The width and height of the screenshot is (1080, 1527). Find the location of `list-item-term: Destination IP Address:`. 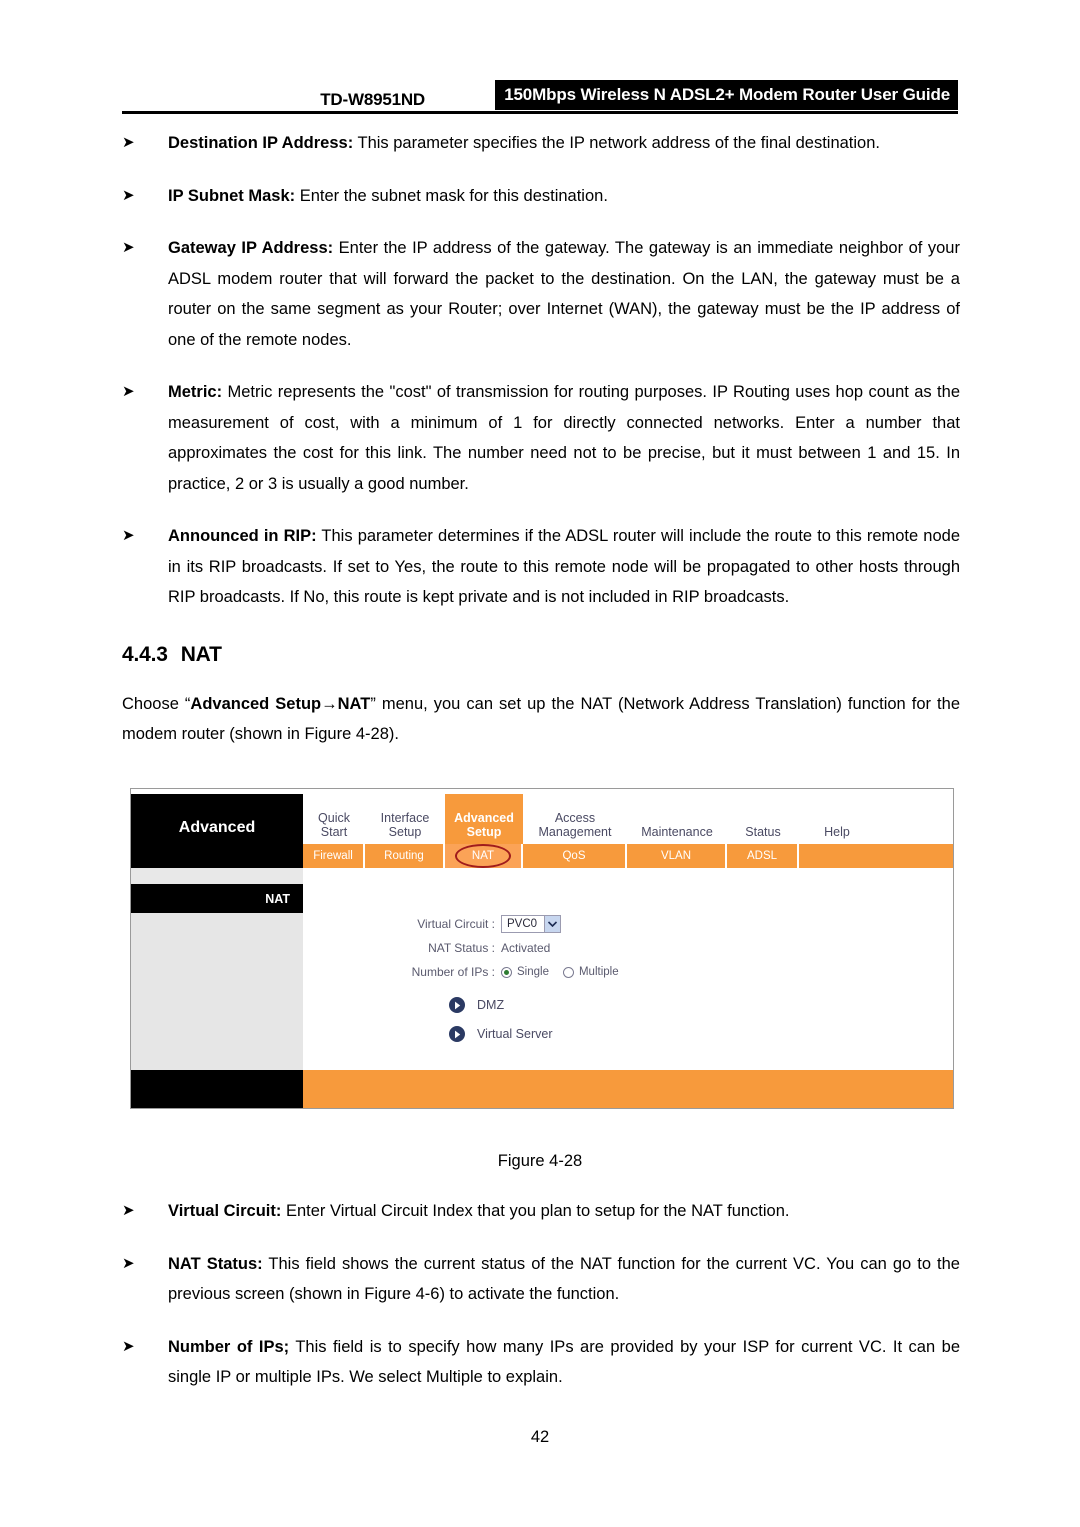

list-item-term: Destination IP Address: is located at coordinates (261, 143).